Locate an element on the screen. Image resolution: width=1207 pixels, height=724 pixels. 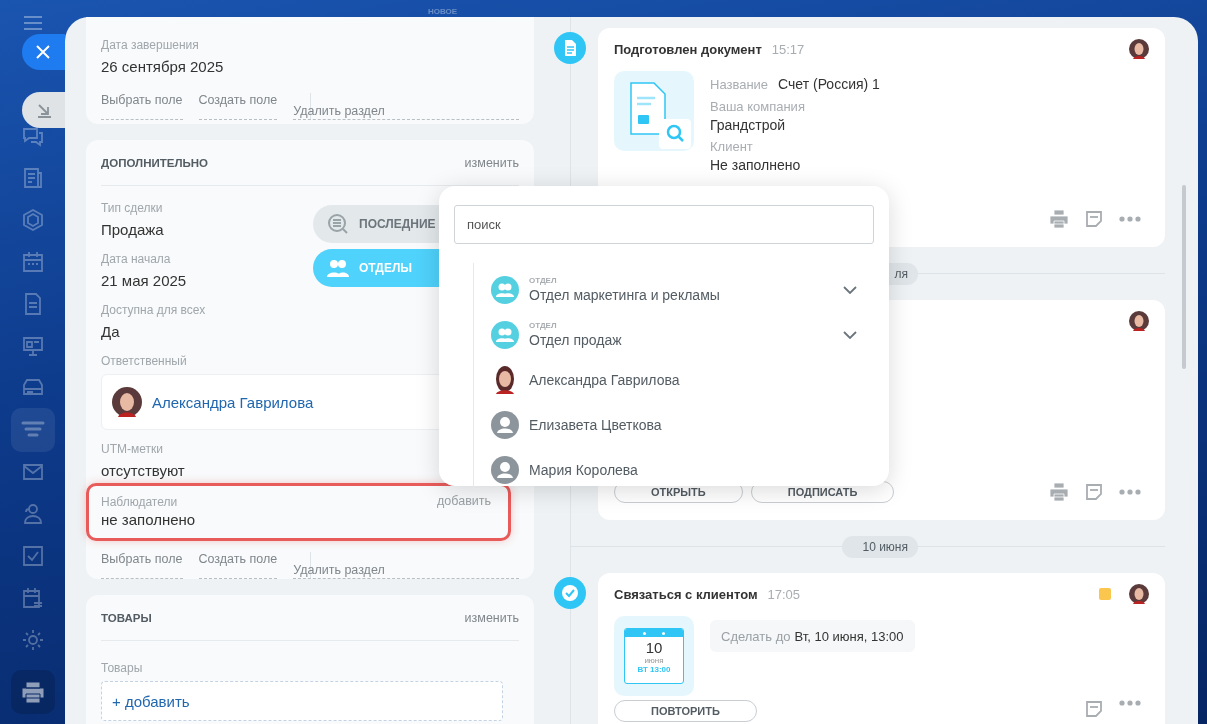
document-preview-icon is located at coordinates (654, 111).